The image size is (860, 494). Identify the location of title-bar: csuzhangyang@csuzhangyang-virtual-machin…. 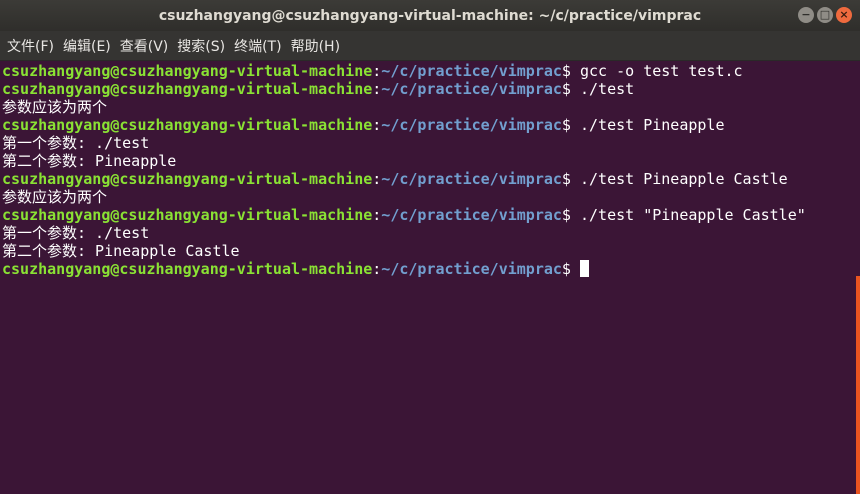
(430, 15).